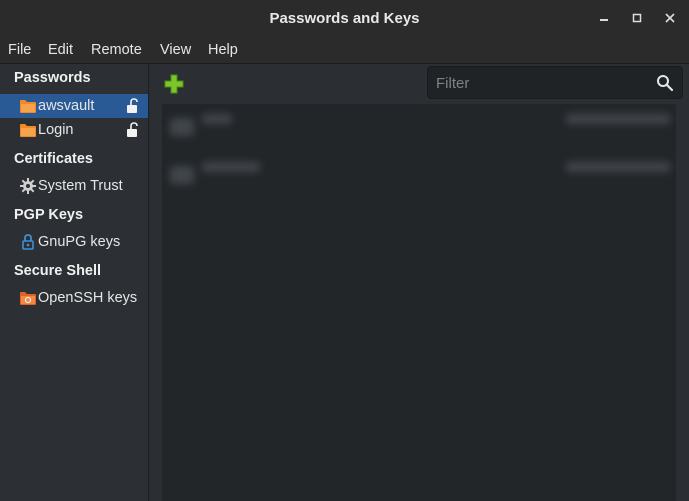  I want to click on window-title: Passwords and Keys, so click(344, 18).